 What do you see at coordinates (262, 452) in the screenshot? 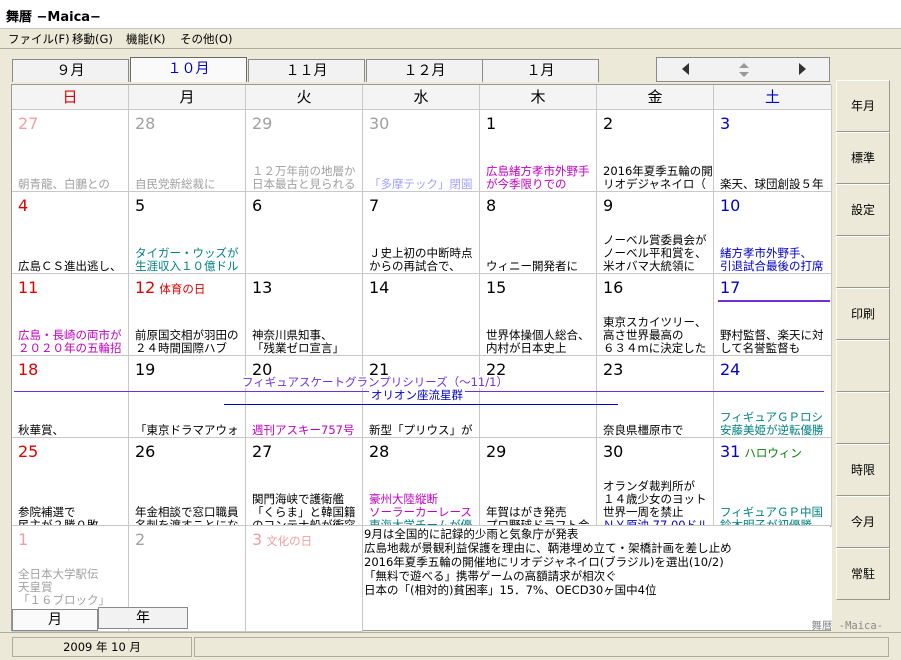
I see `day-number: 27` at bounding box center [262, 452].